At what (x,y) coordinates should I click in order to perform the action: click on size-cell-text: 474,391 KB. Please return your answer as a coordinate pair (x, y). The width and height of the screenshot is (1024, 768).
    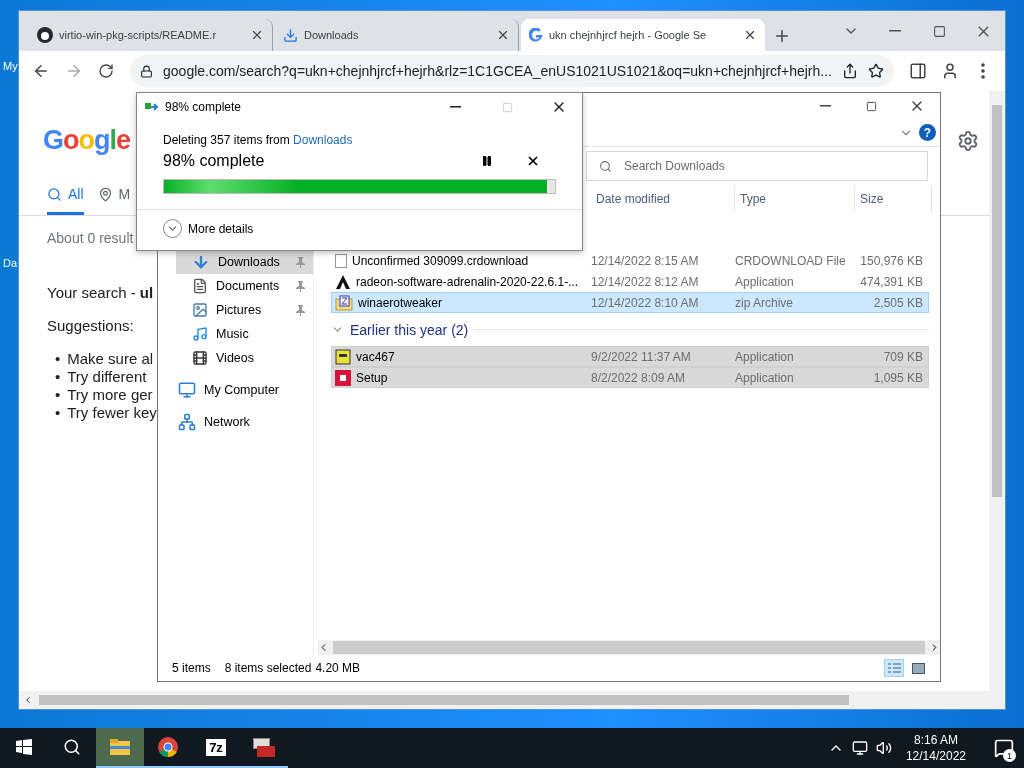
    Looking at the image, I should click on (891, 281).